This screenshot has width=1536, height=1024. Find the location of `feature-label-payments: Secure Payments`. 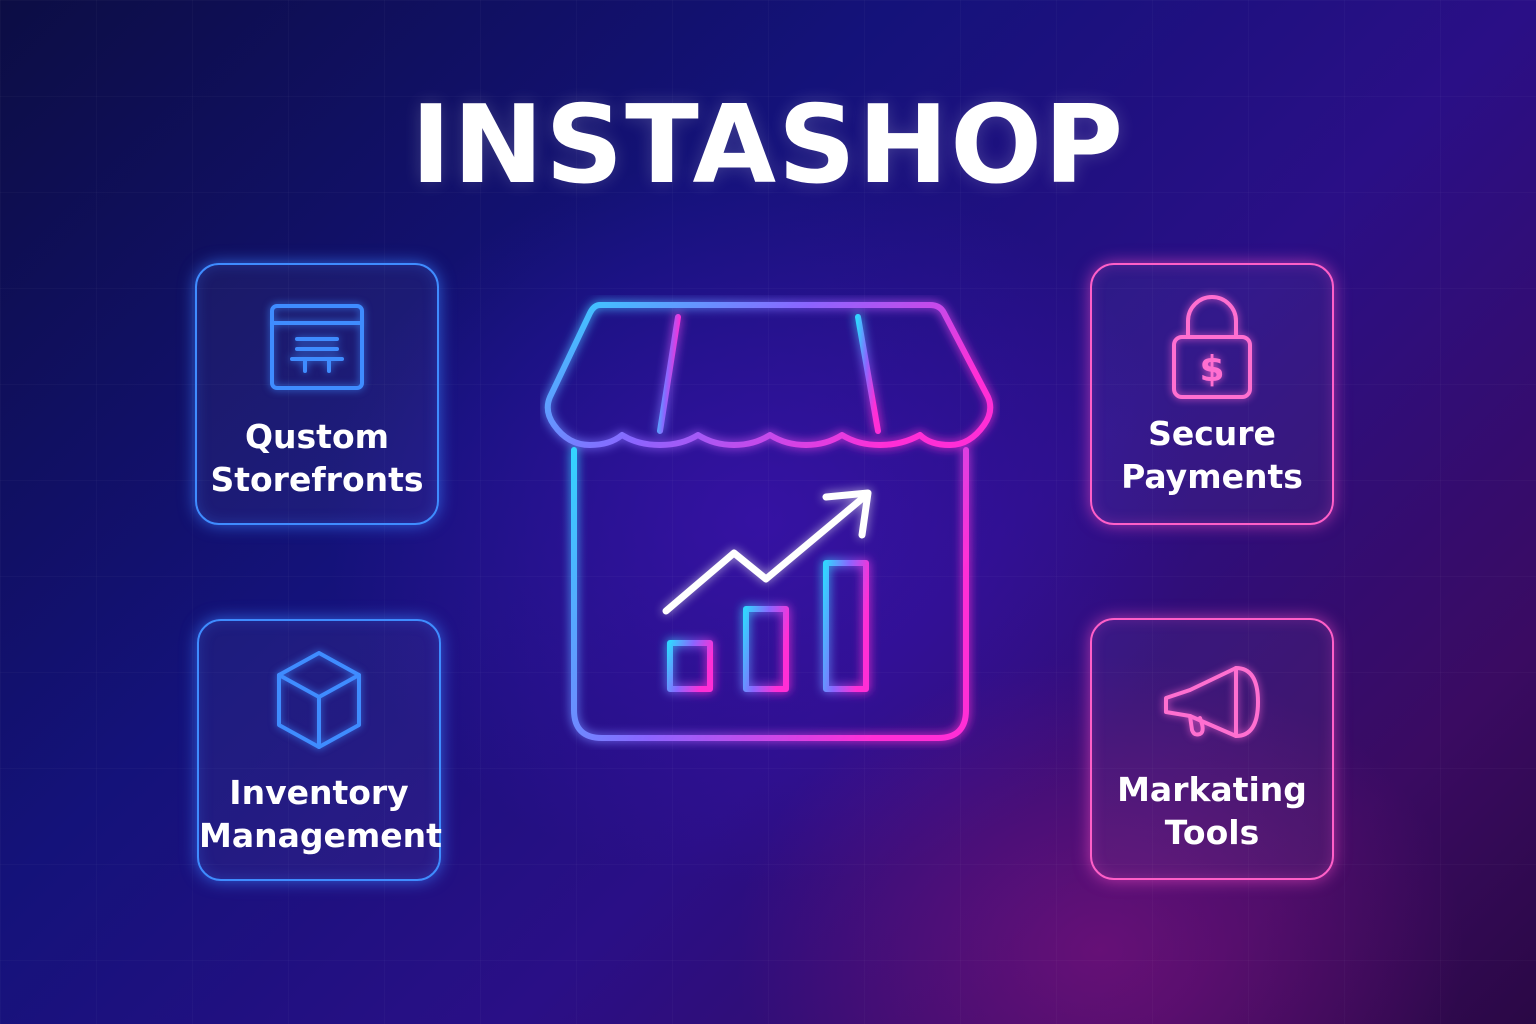

feature-label-payments: Secure Payments is located at coordinates (1212, 455).